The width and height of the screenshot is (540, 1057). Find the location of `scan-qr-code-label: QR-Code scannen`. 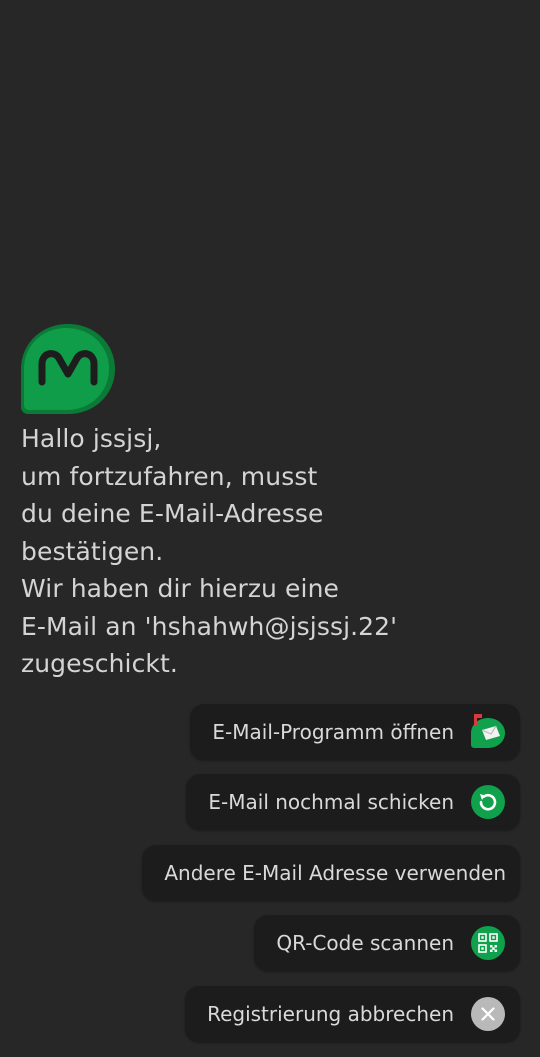

scan-qr-code-label: QR-Code scannen is located at coordinates (365, 943).